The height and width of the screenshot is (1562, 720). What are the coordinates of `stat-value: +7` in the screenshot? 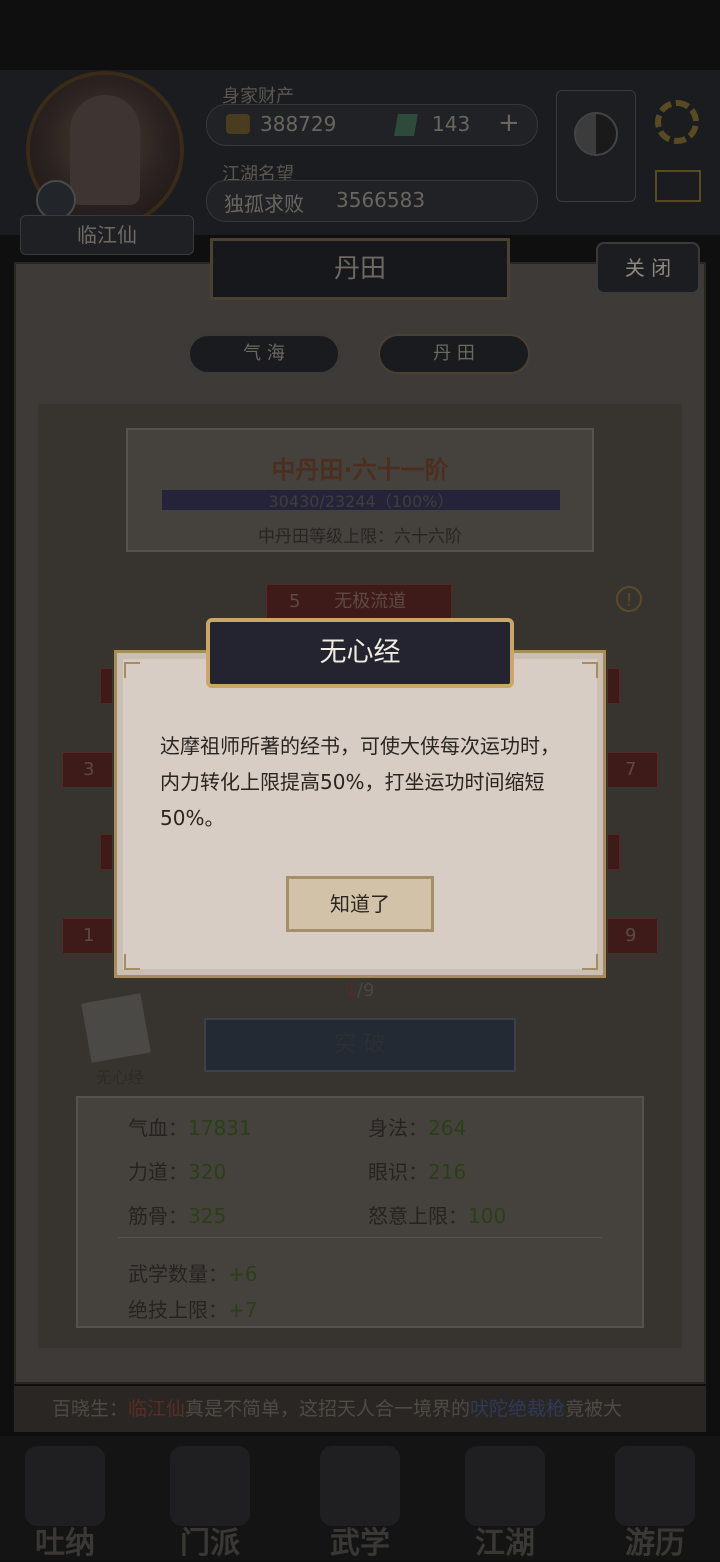 It's located at (243, 1310).